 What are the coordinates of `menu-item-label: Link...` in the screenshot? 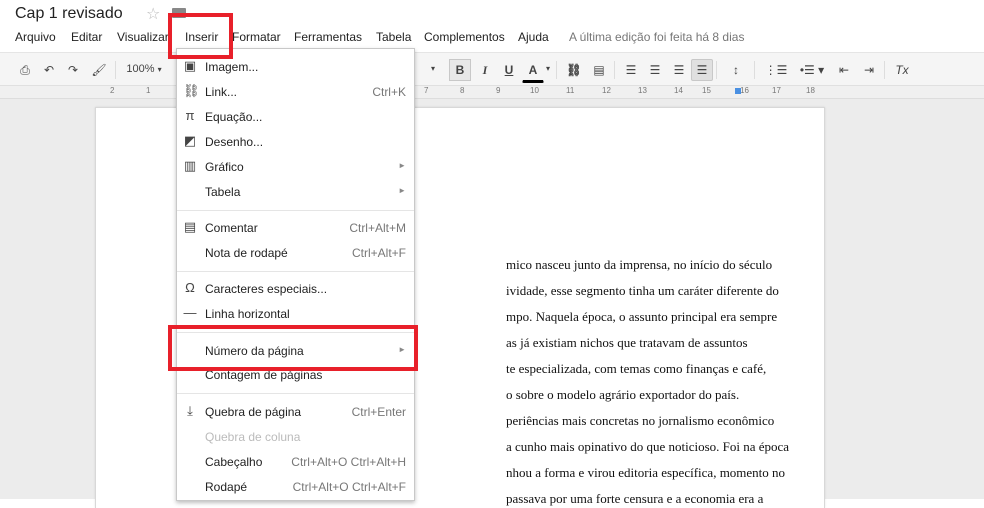 It's located at (221, 92).